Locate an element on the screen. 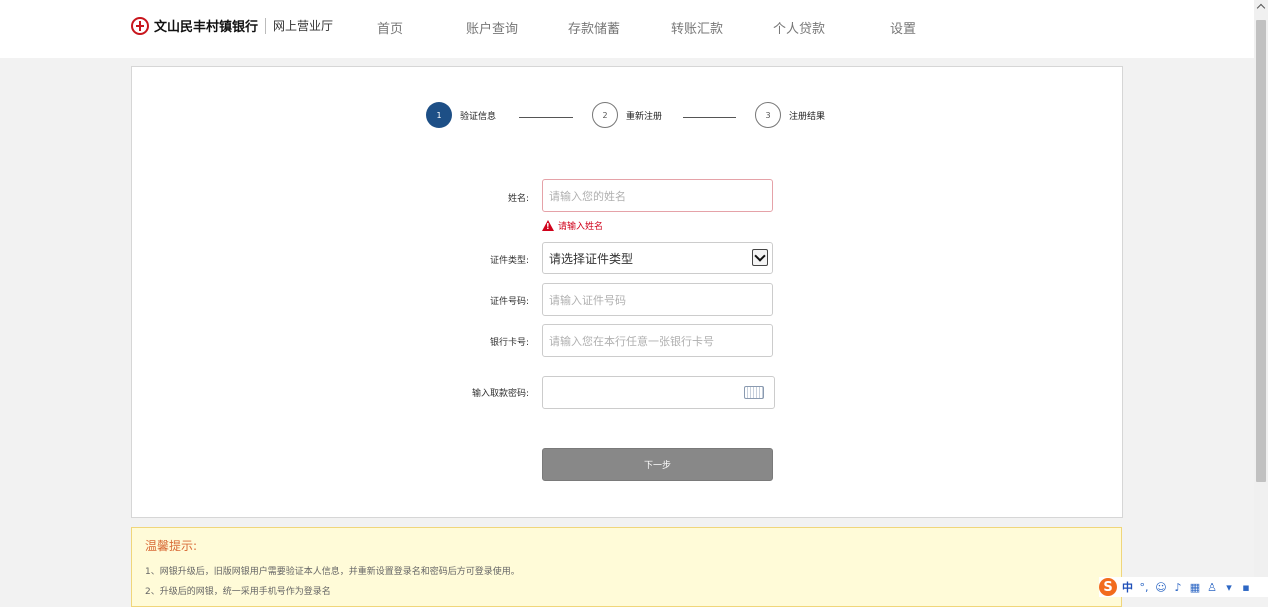 This screenshot has height=607, width=1268. id-type-select: 请选择证件类型 is located at coordinates (657, 258).